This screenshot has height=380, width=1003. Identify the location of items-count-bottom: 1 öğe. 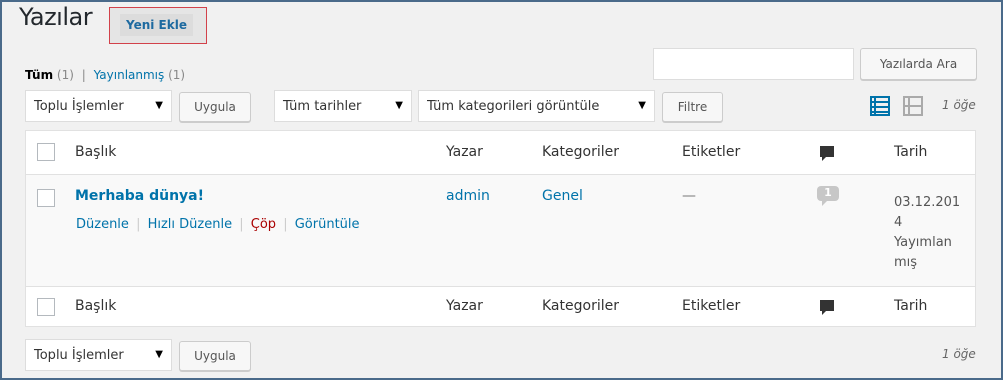
(959, 354).